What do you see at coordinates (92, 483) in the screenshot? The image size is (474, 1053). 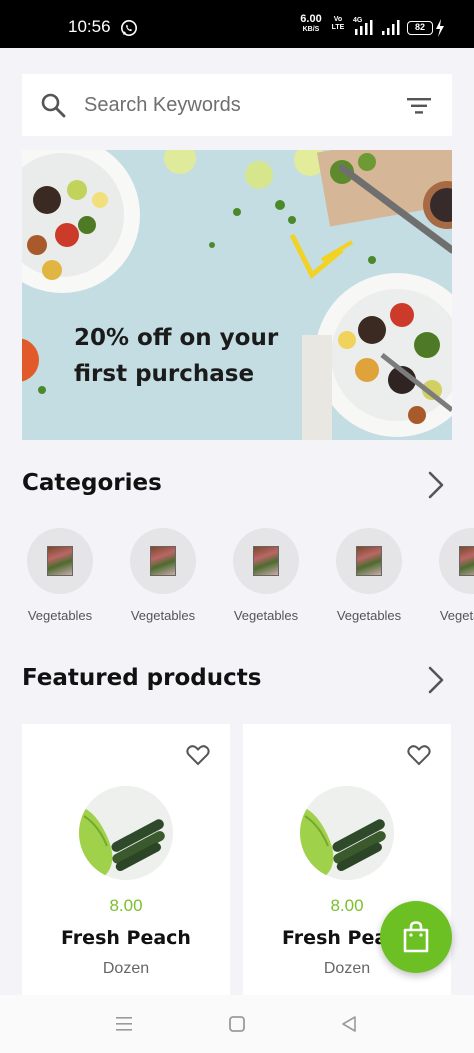 I see `categories-title: Categories` at bounding box center [92, 483].